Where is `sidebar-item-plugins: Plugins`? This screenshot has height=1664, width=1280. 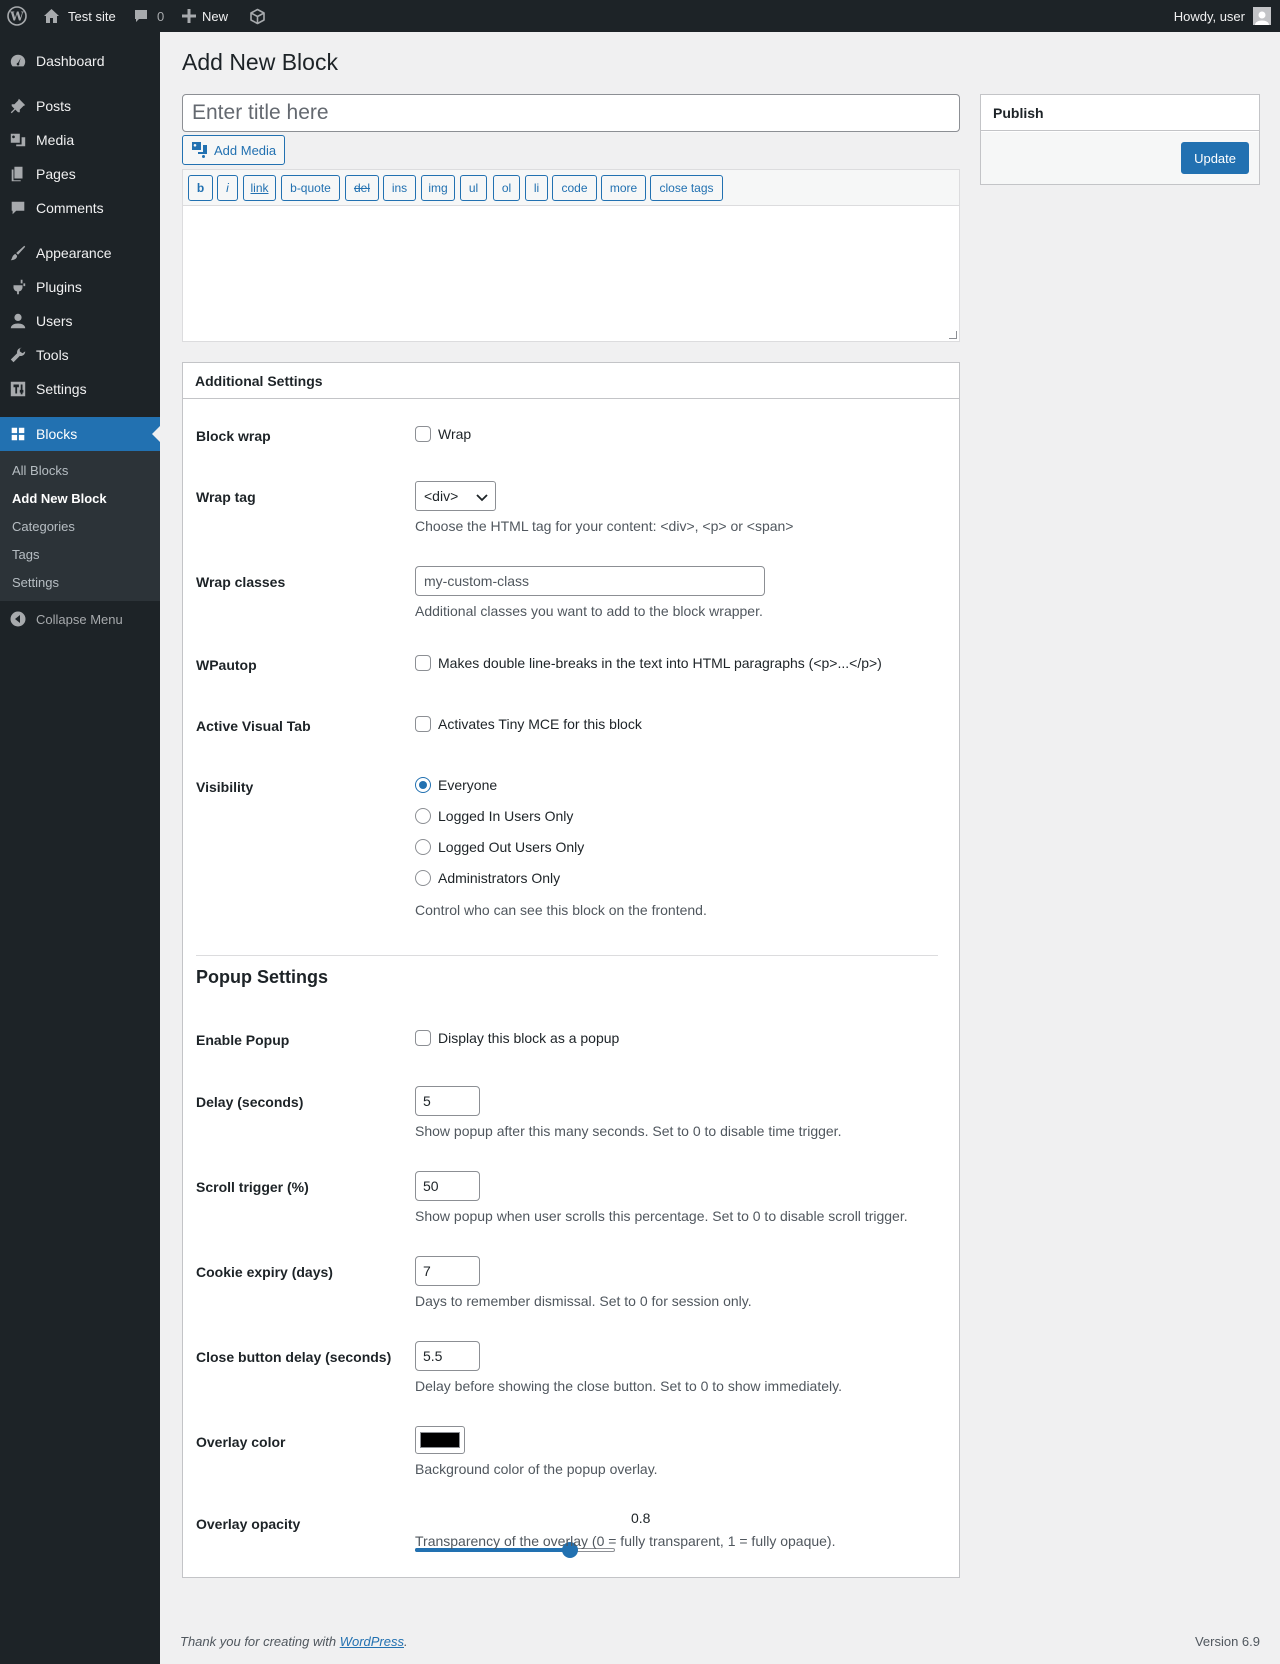
sidebar-item-plugins: Plugins is located at coordinates (80, 287).